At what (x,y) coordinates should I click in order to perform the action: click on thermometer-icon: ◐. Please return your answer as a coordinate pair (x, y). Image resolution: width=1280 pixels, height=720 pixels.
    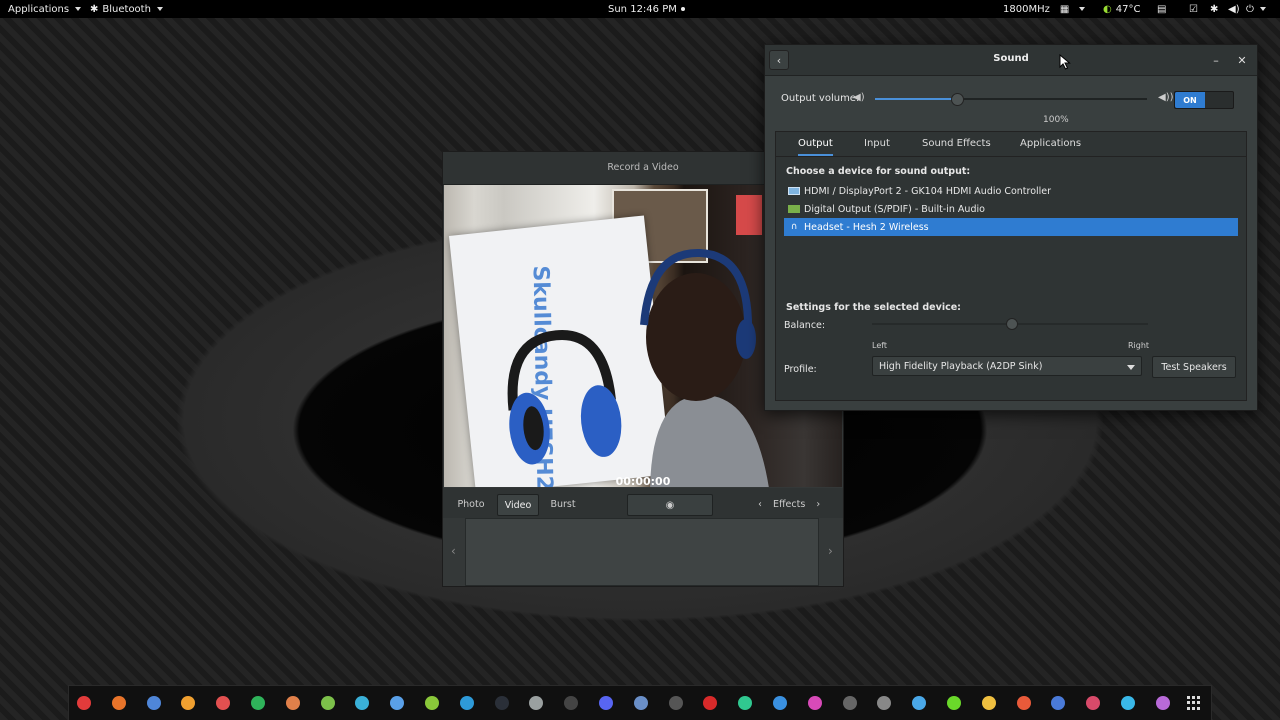
    Looking at the image, I should click on (1107, 9).